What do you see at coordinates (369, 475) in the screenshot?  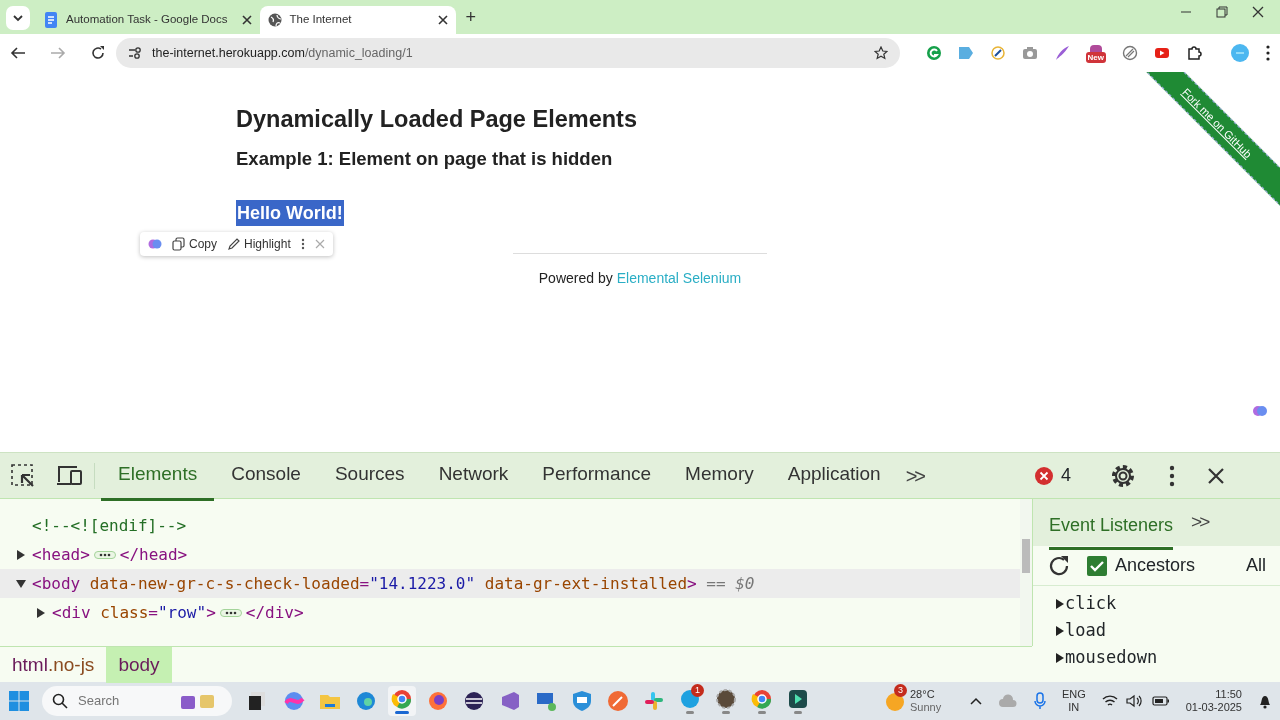 I see `devtools-tab: Sources` at bounding box center [369, 475].